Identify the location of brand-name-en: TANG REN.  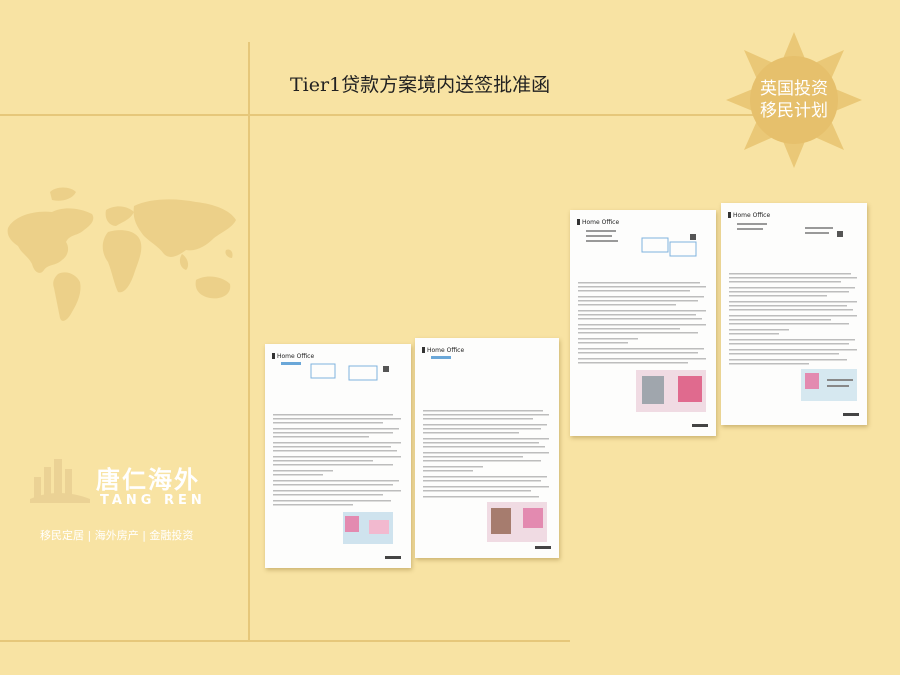
(153, 500).